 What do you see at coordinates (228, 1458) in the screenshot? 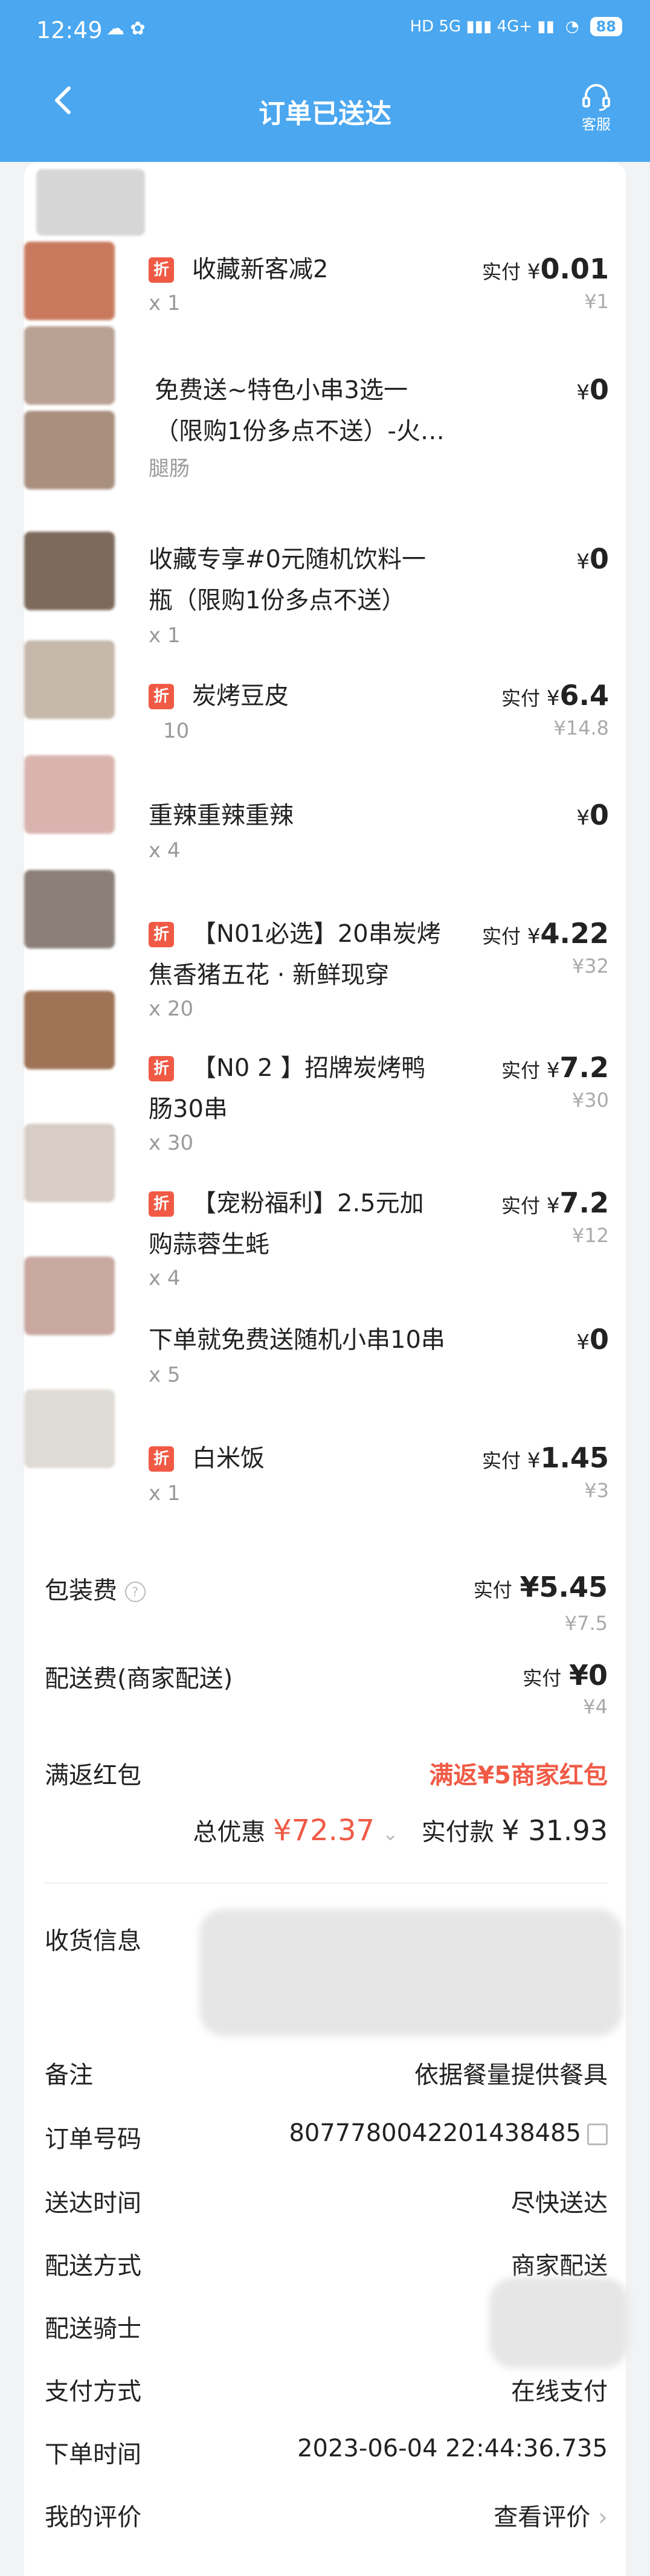
I see `item-name: 白米饭` at bounding box center [228, 1458].